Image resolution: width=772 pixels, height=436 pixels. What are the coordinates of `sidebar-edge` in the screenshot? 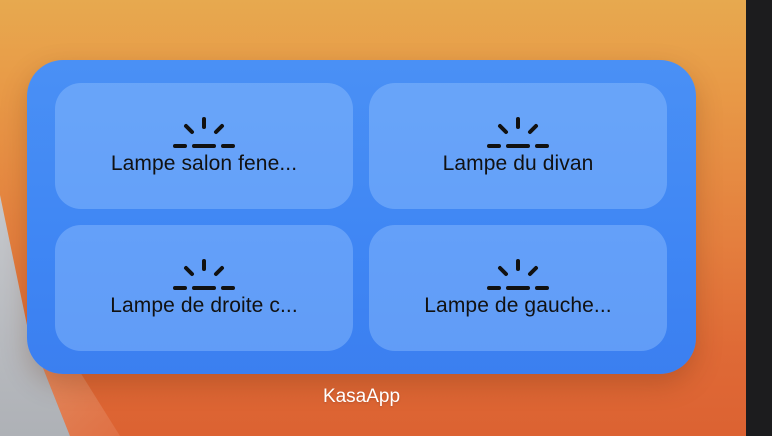 It's located at (759, 218).